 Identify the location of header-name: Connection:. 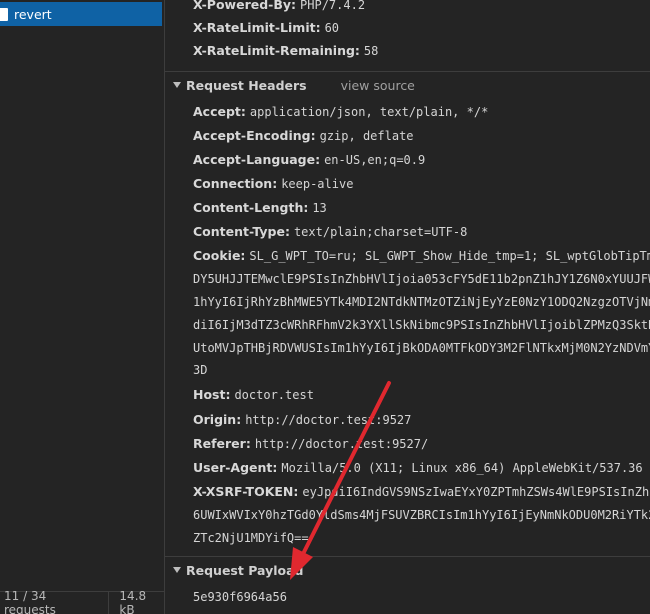
(235, 183).